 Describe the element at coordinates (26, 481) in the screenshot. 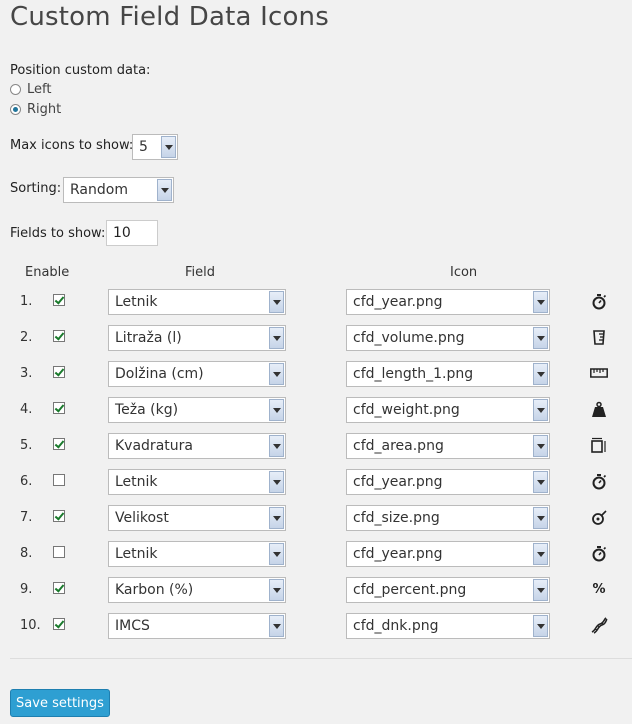

I see `row-number: 6.` at that location.